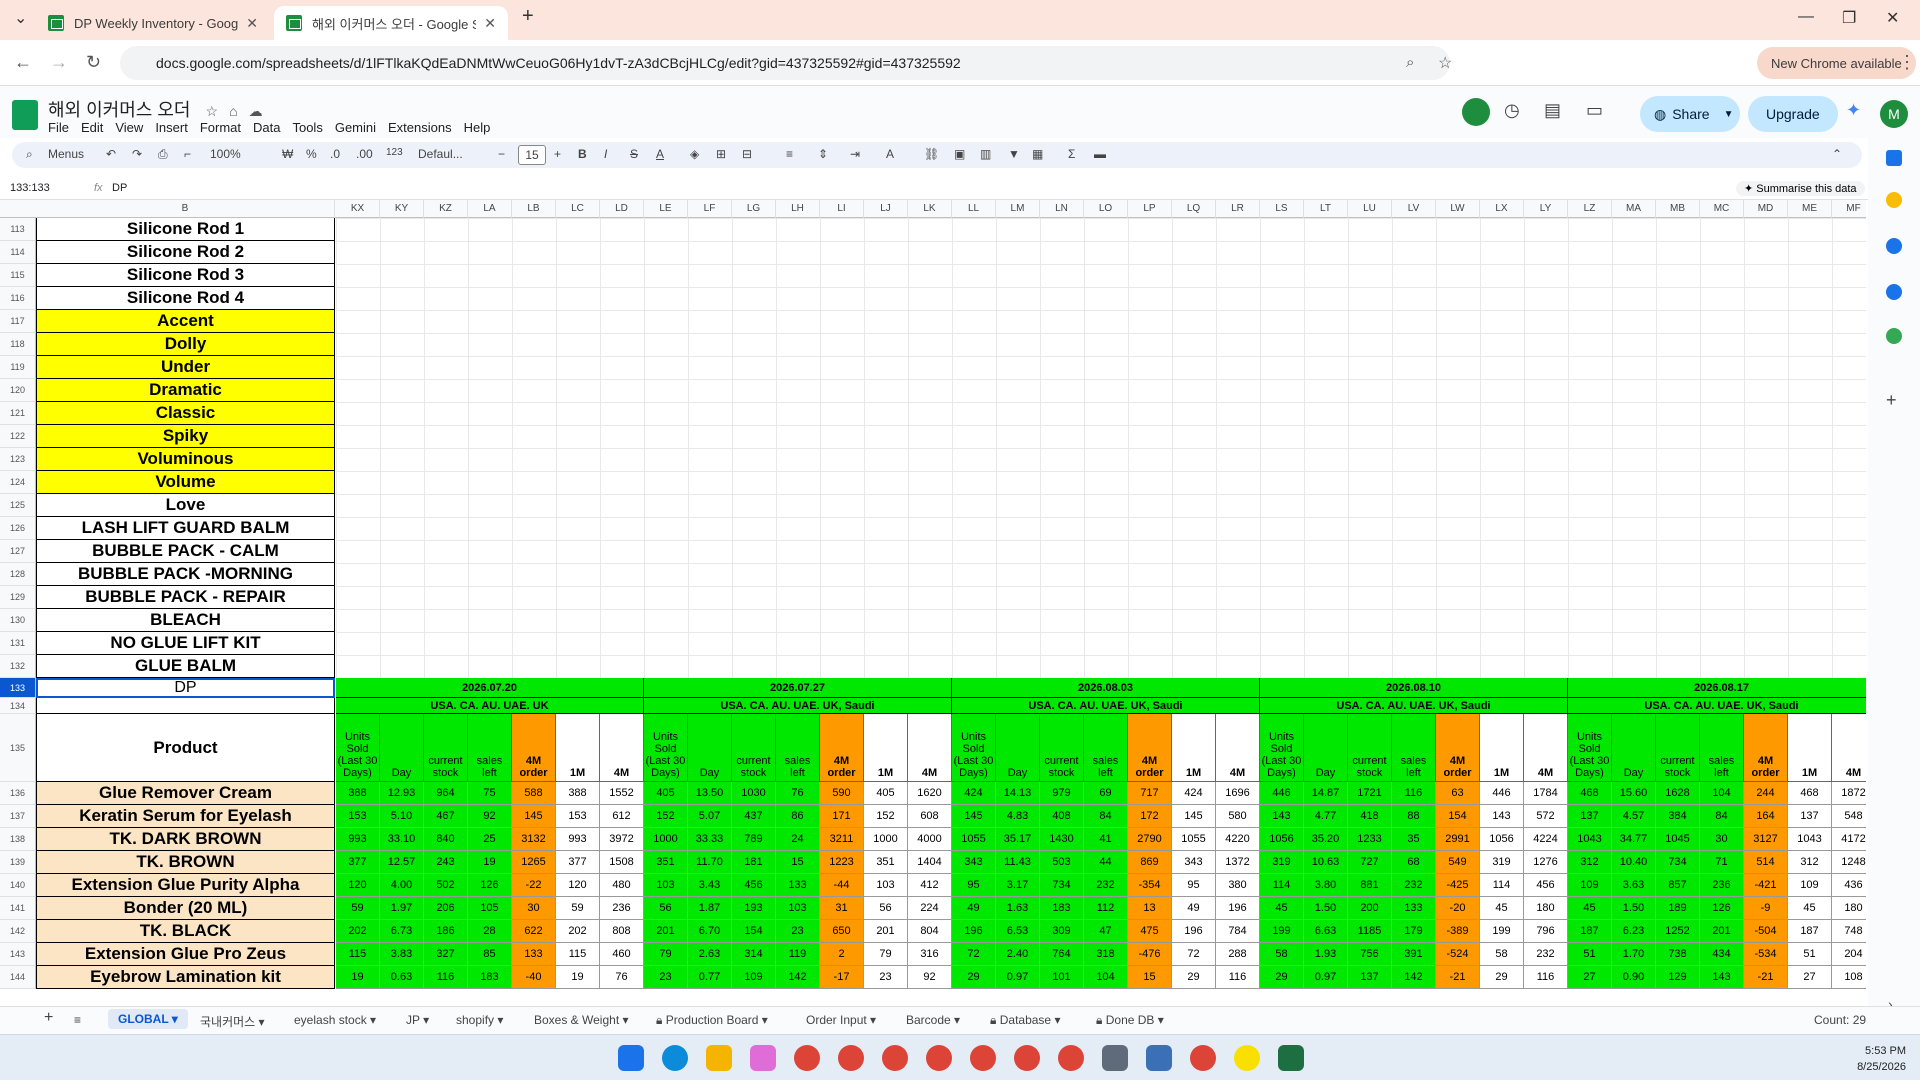 This screenshot has width=1920, height=1080. I want to click on metric-value-cell: 1404, so click(930, 862).